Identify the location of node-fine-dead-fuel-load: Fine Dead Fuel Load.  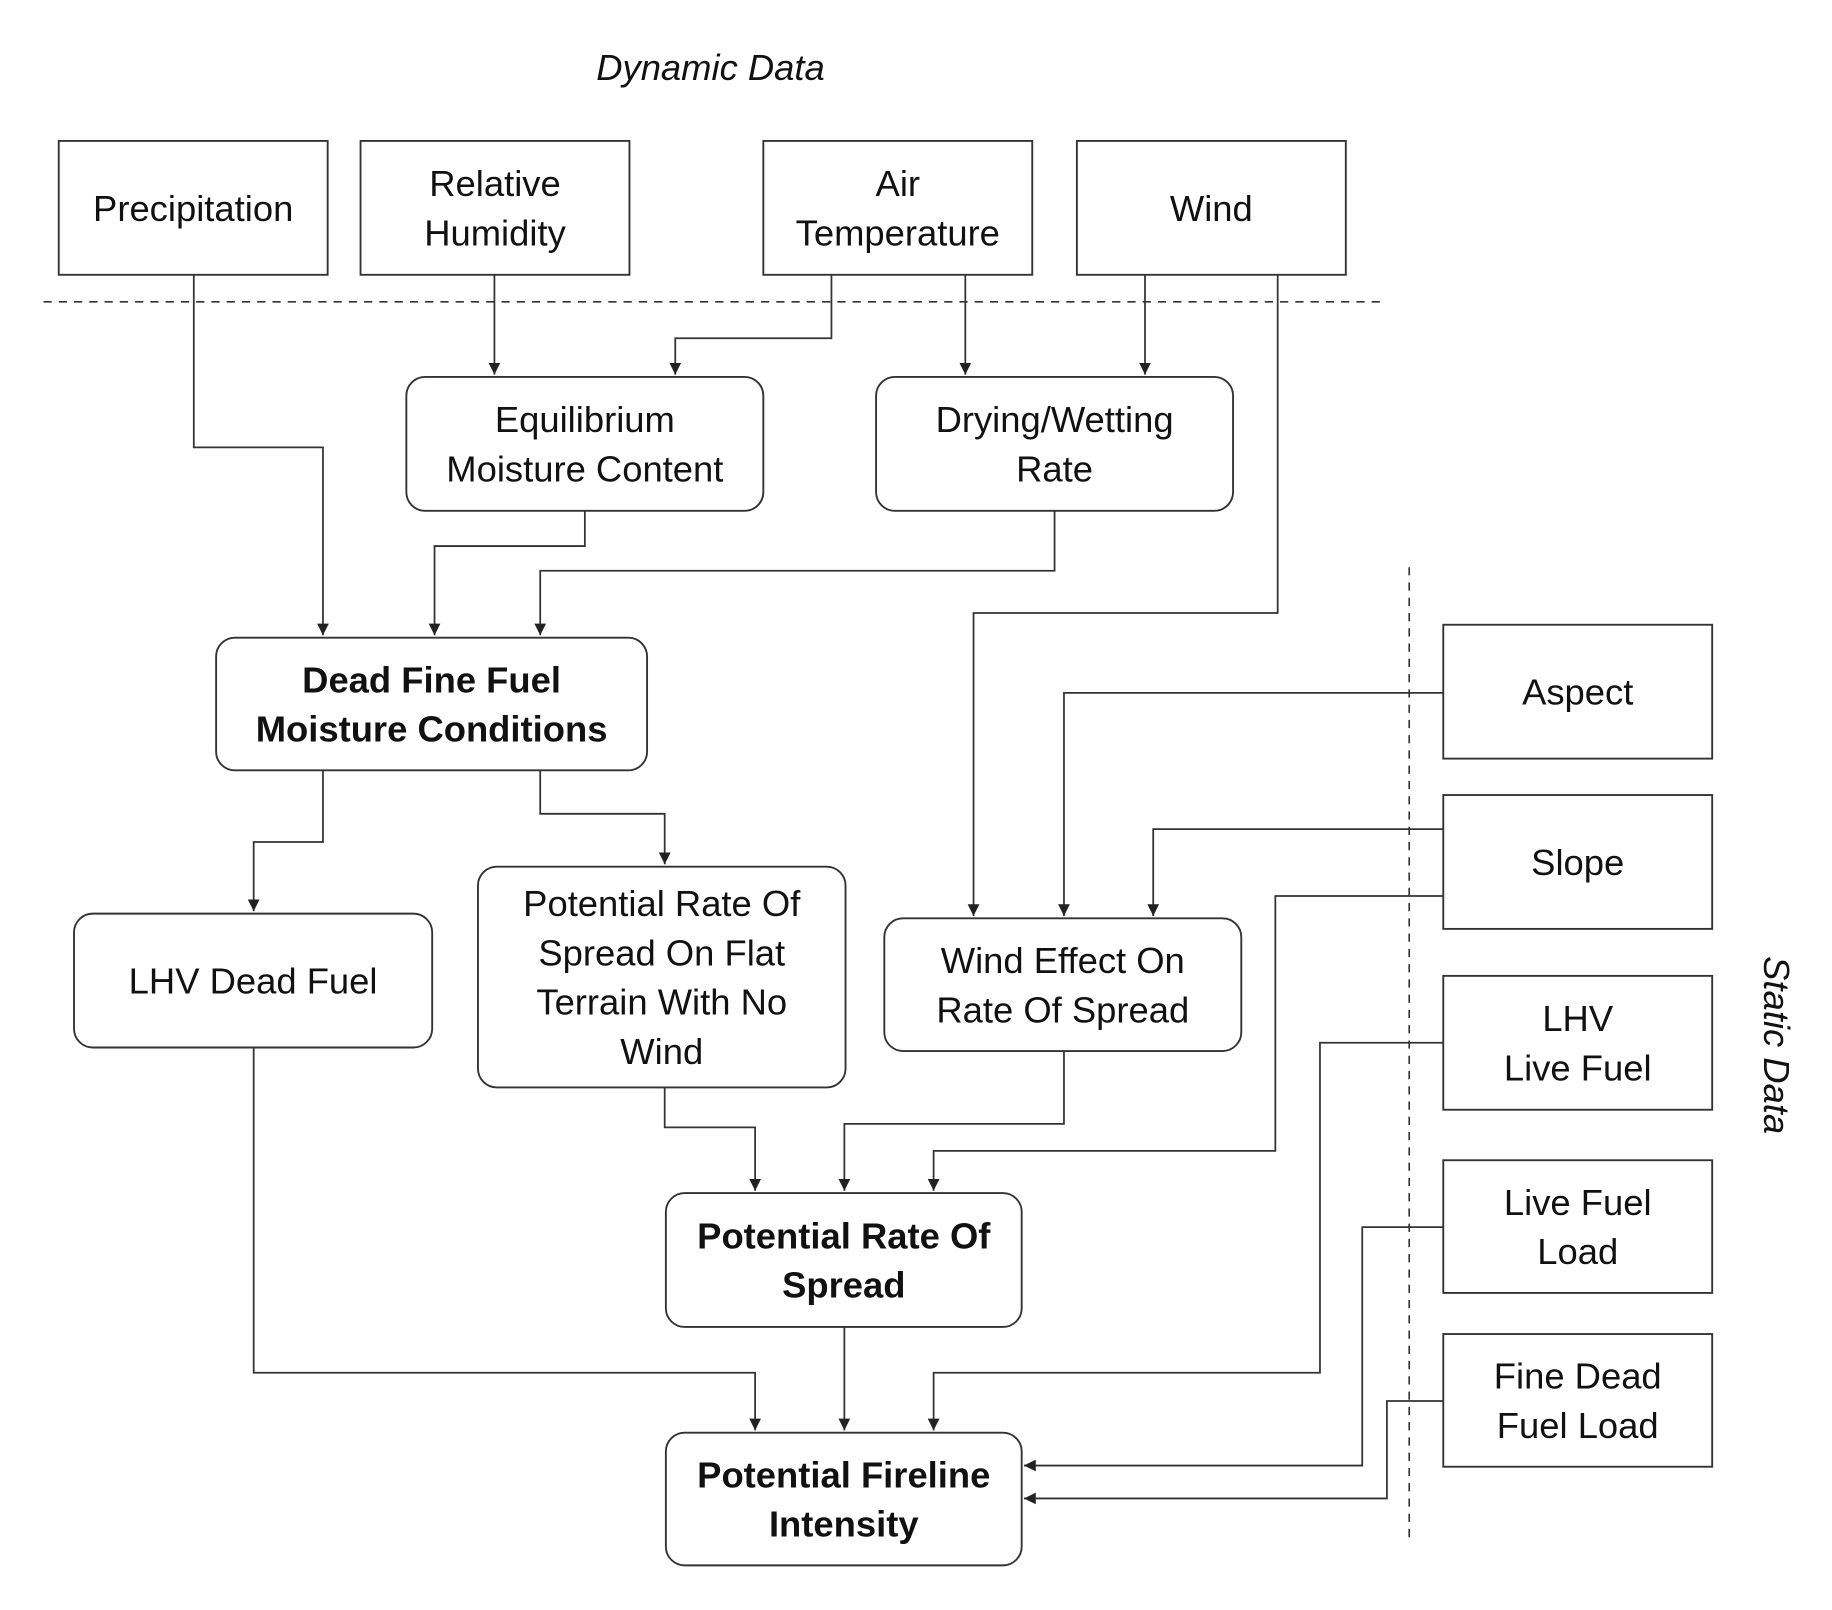
(1578, 1400).